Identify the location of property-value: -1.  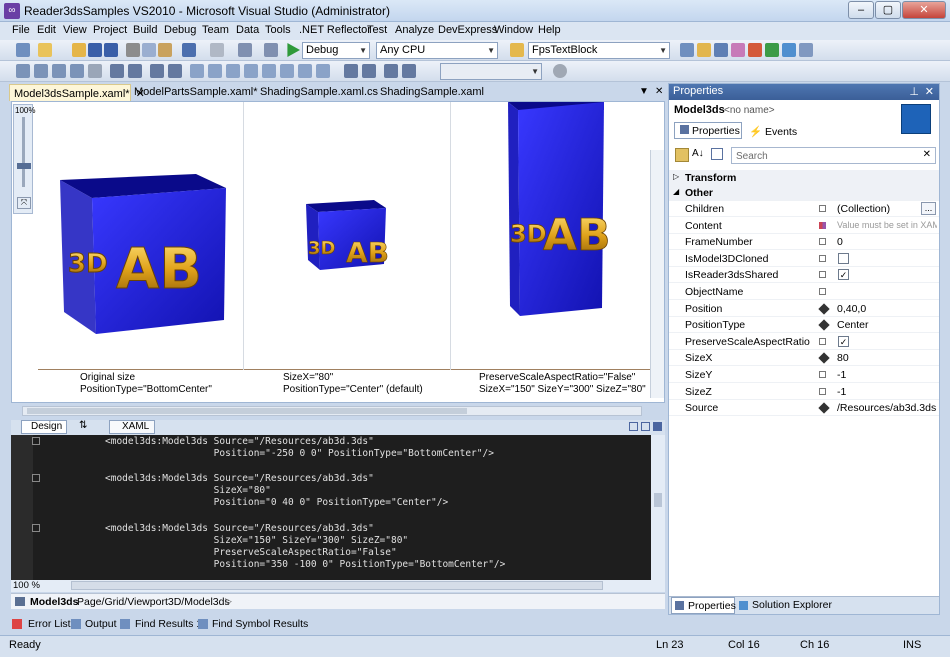
(841, 392).